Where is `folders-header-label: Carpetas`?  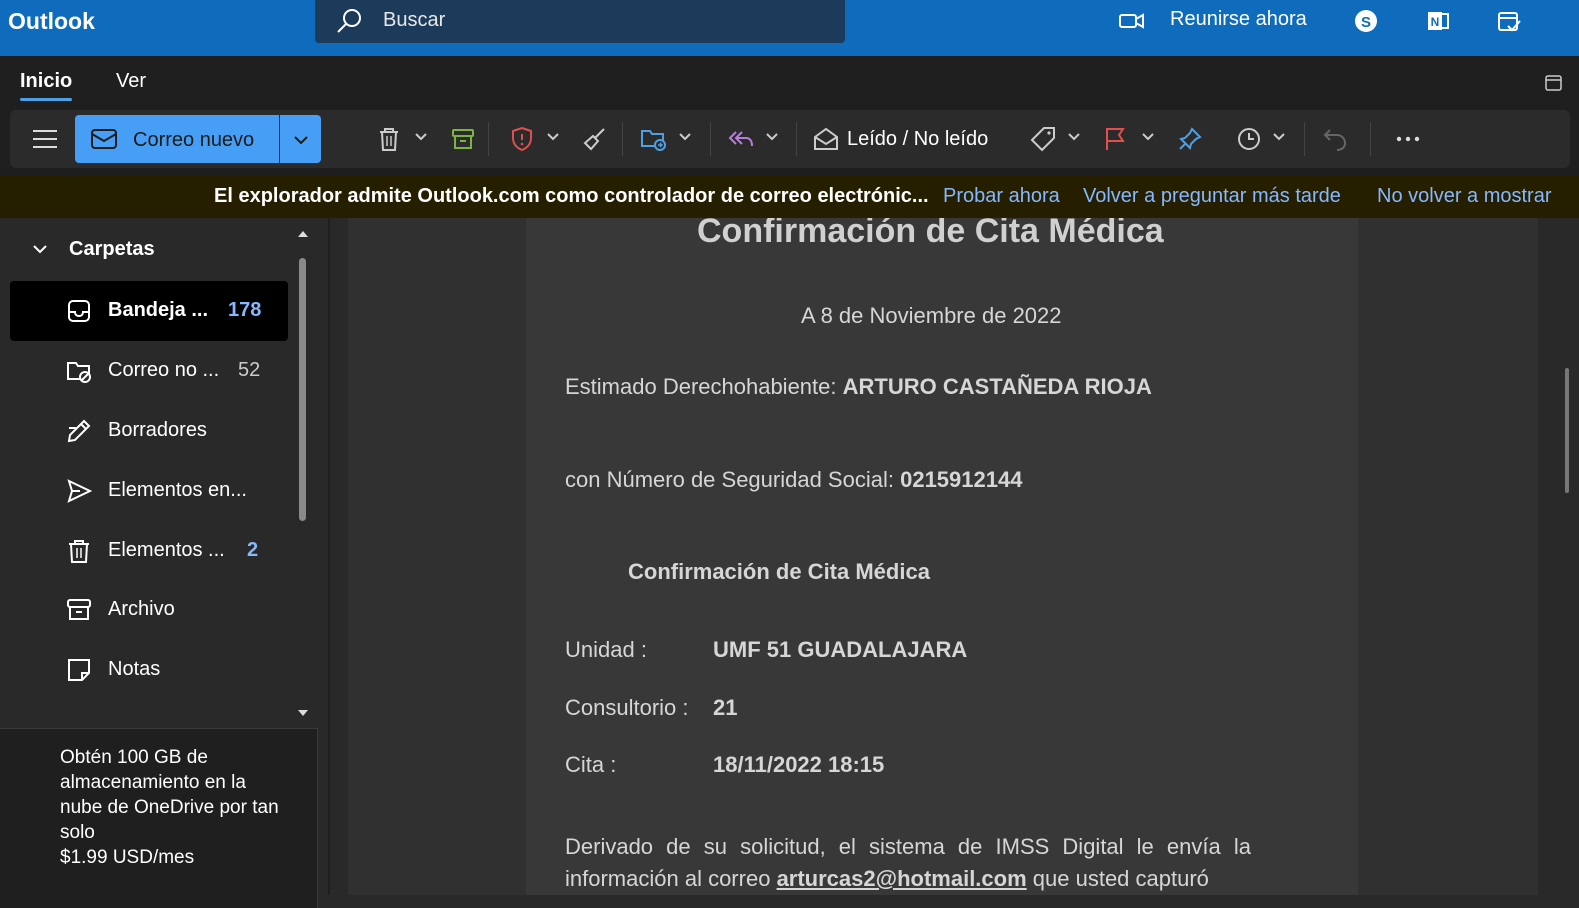 folders-header-label: Carpetas is located at coordinates (112, 249).